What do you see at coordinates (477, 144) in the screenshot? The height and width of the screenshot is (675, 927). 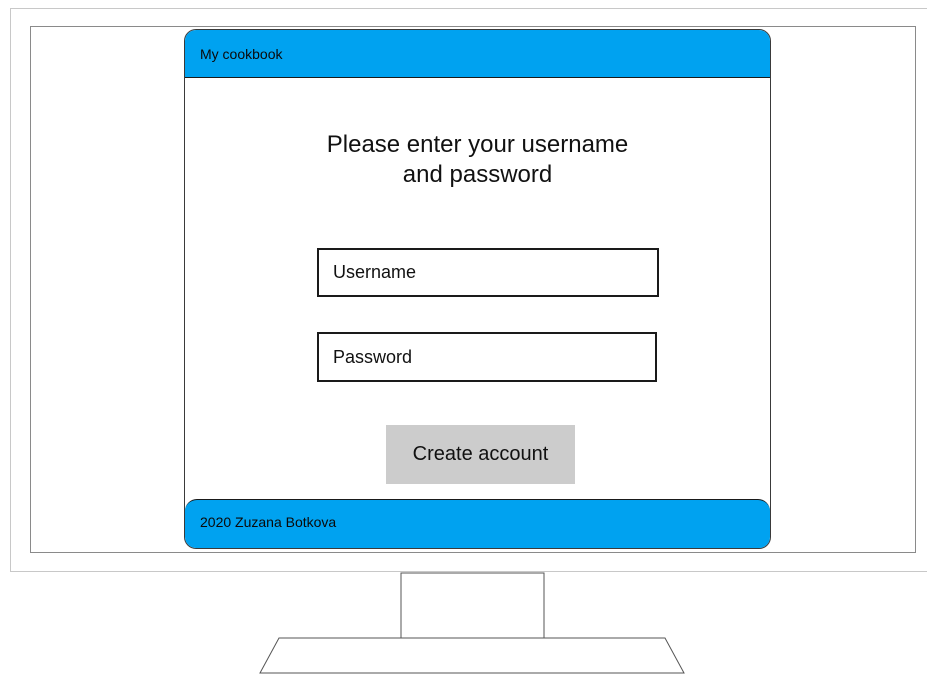 I see `login-prompt-line-1: Please enter your username` at bounding box center [477, 144].